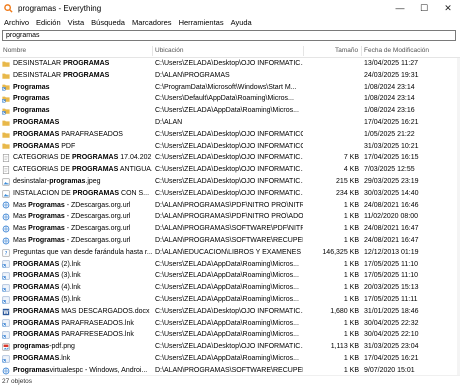 The width and height of the screenshot is (460, 387). Describe the element at coordinates (400, 8) in the screenshot. I see `minimize-button: —` at that location.